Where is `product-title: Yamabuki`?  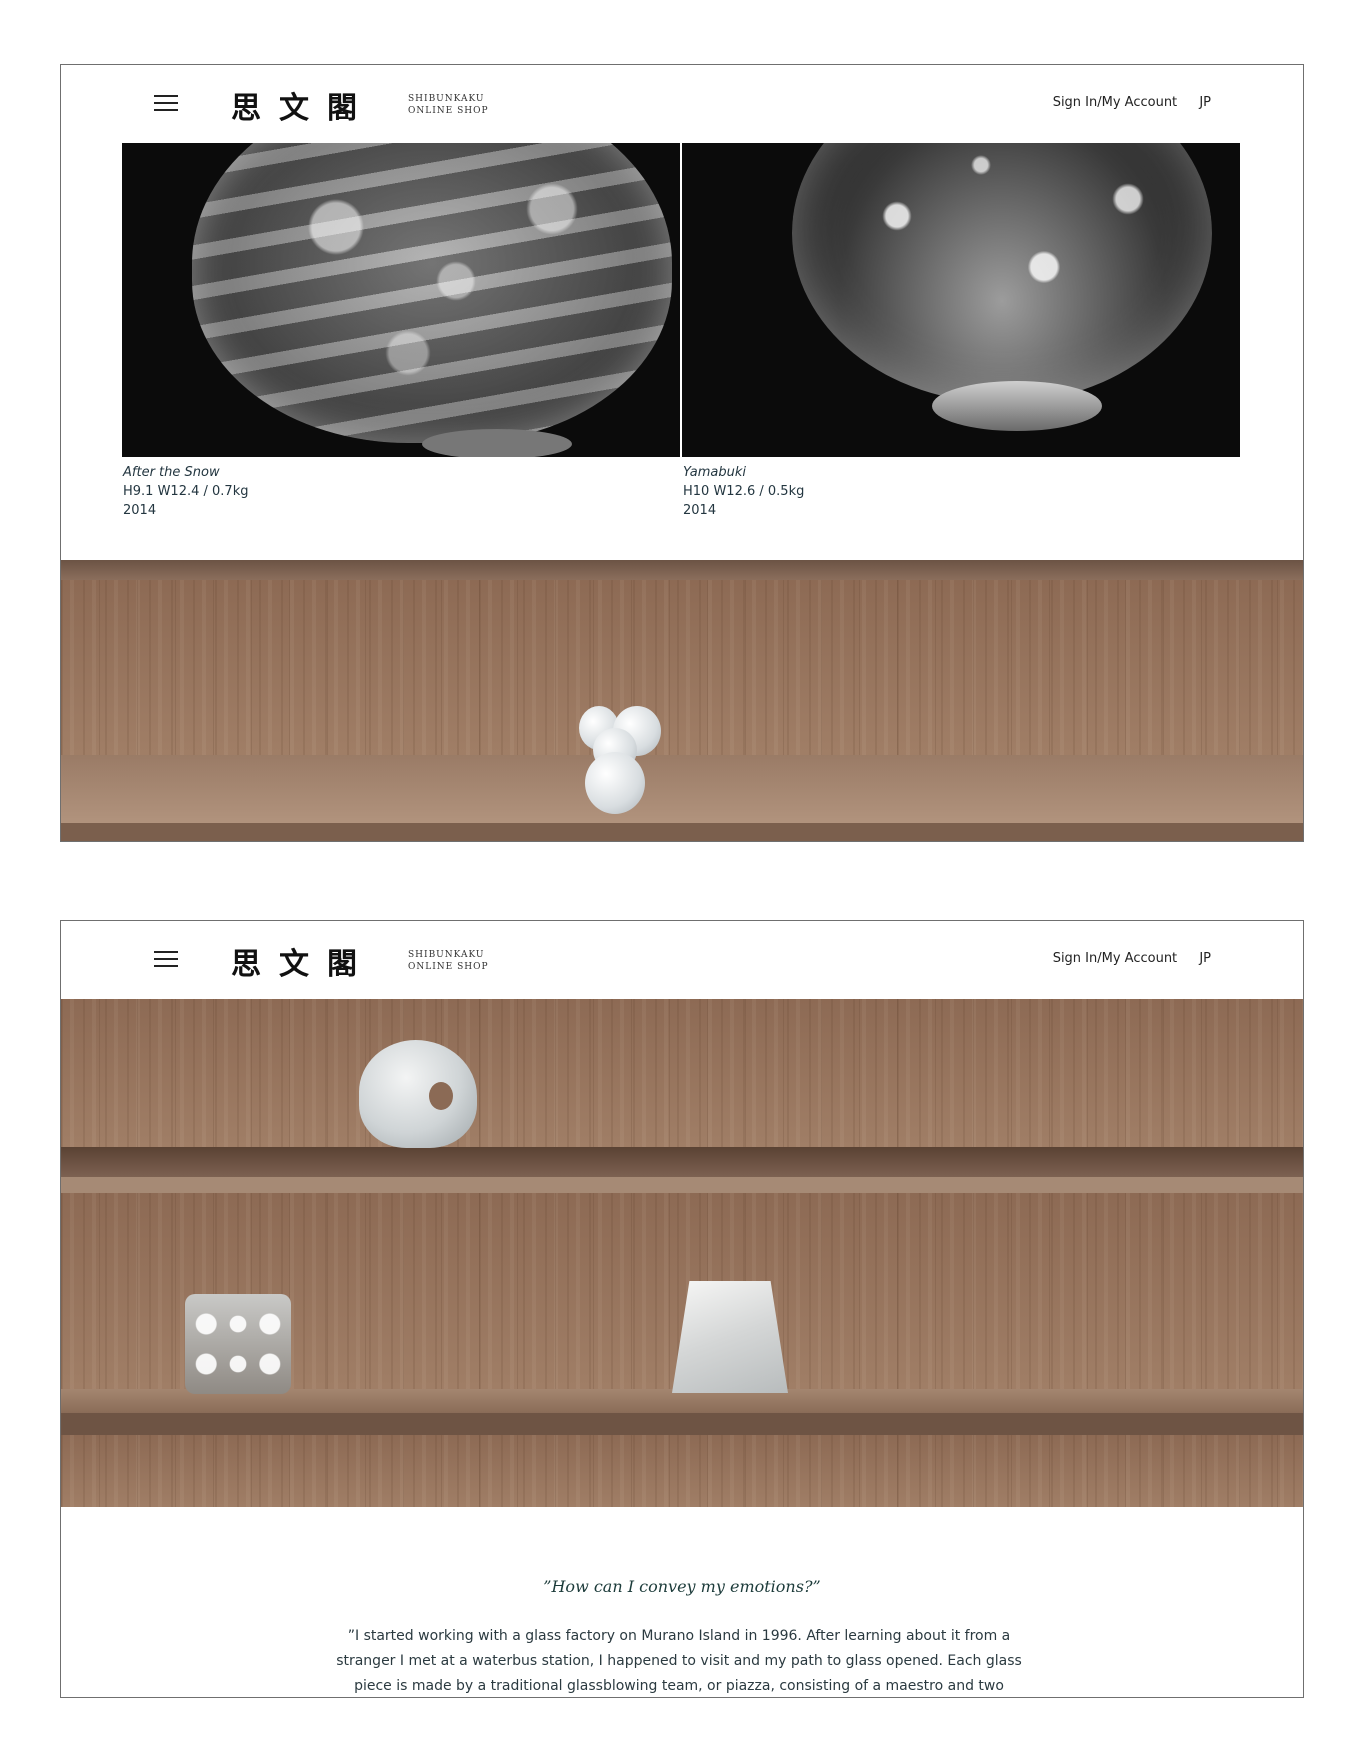
product-title: Yamabuki is located at coordinates (743, 472).